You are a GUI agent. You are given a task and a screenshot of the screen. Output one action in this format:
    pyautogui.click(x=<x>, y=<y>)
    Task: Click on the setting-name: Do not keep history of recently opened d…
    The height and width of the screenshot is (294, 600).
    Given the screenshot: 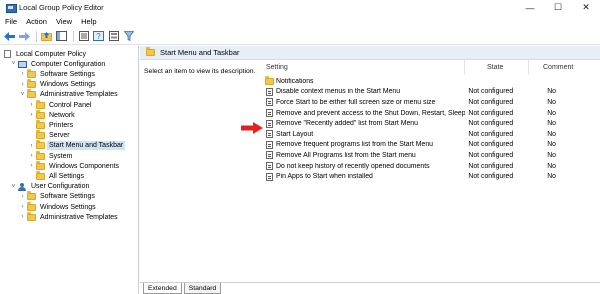 What is the action you would take?
    pyautogui.click(x=352, y=166)
    